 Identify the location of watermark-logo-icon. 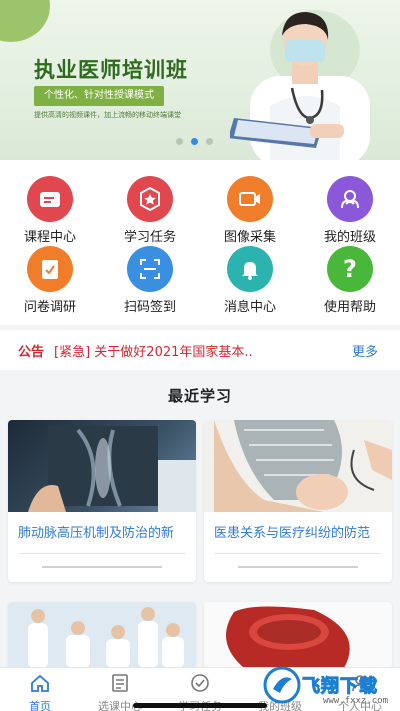
(282, 685).